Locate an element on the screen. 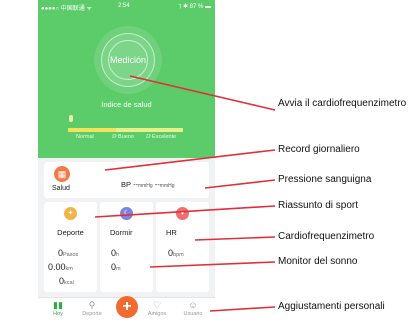 Image resolution: width=413 pixels, height=322 pixels. callout-line-hr is located at coordinates (235, 238).